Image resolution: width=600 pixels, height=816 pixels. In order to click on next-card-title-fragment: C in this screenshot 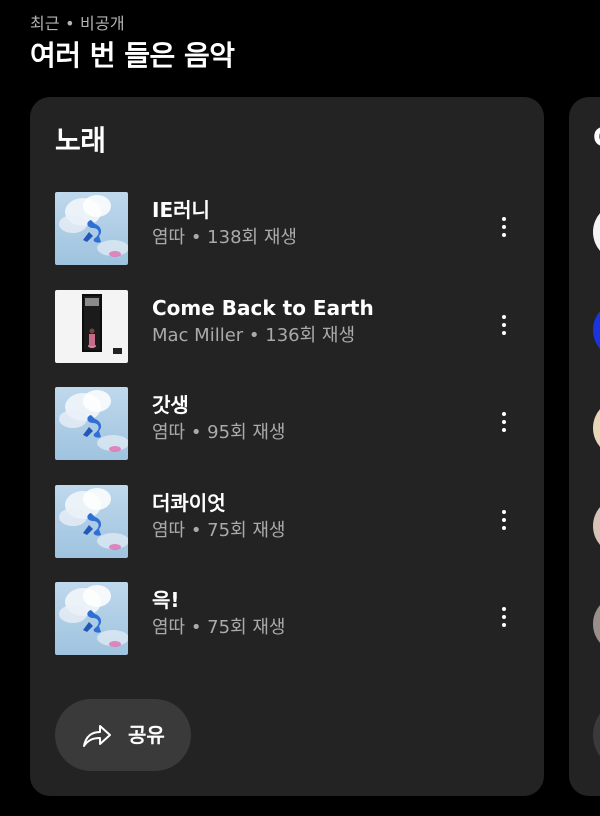, I will do `click(596, 138)`.